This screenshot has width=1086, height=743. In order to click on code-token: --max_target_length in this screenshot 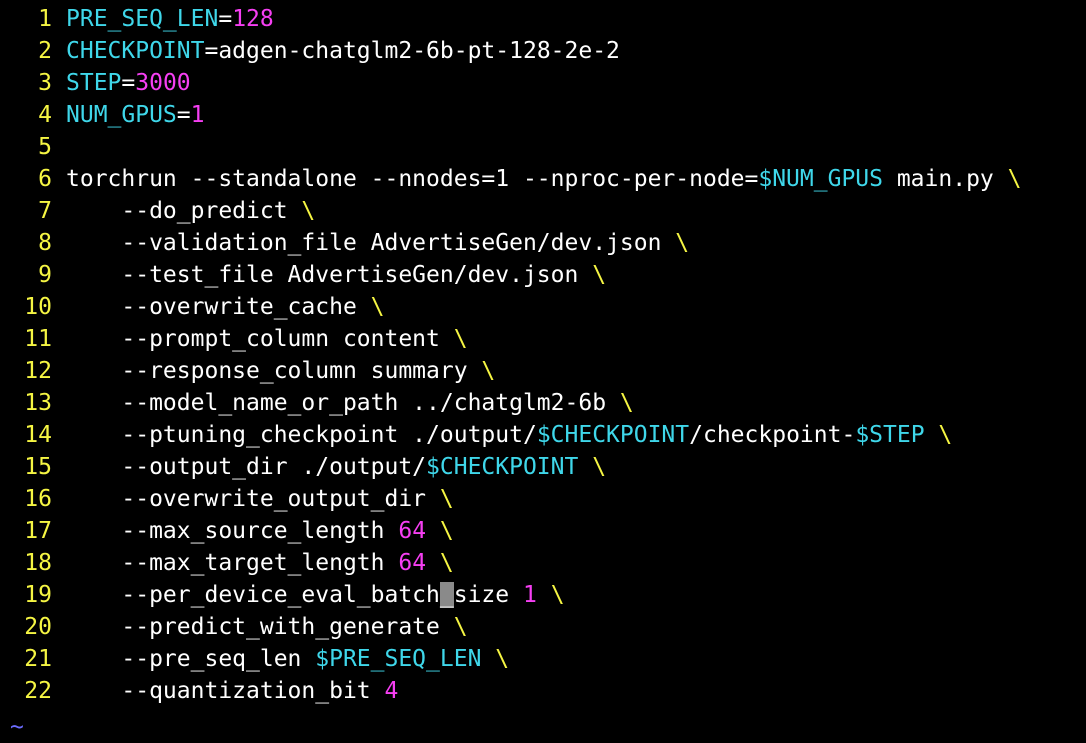, I will do `click(232, 563)`.